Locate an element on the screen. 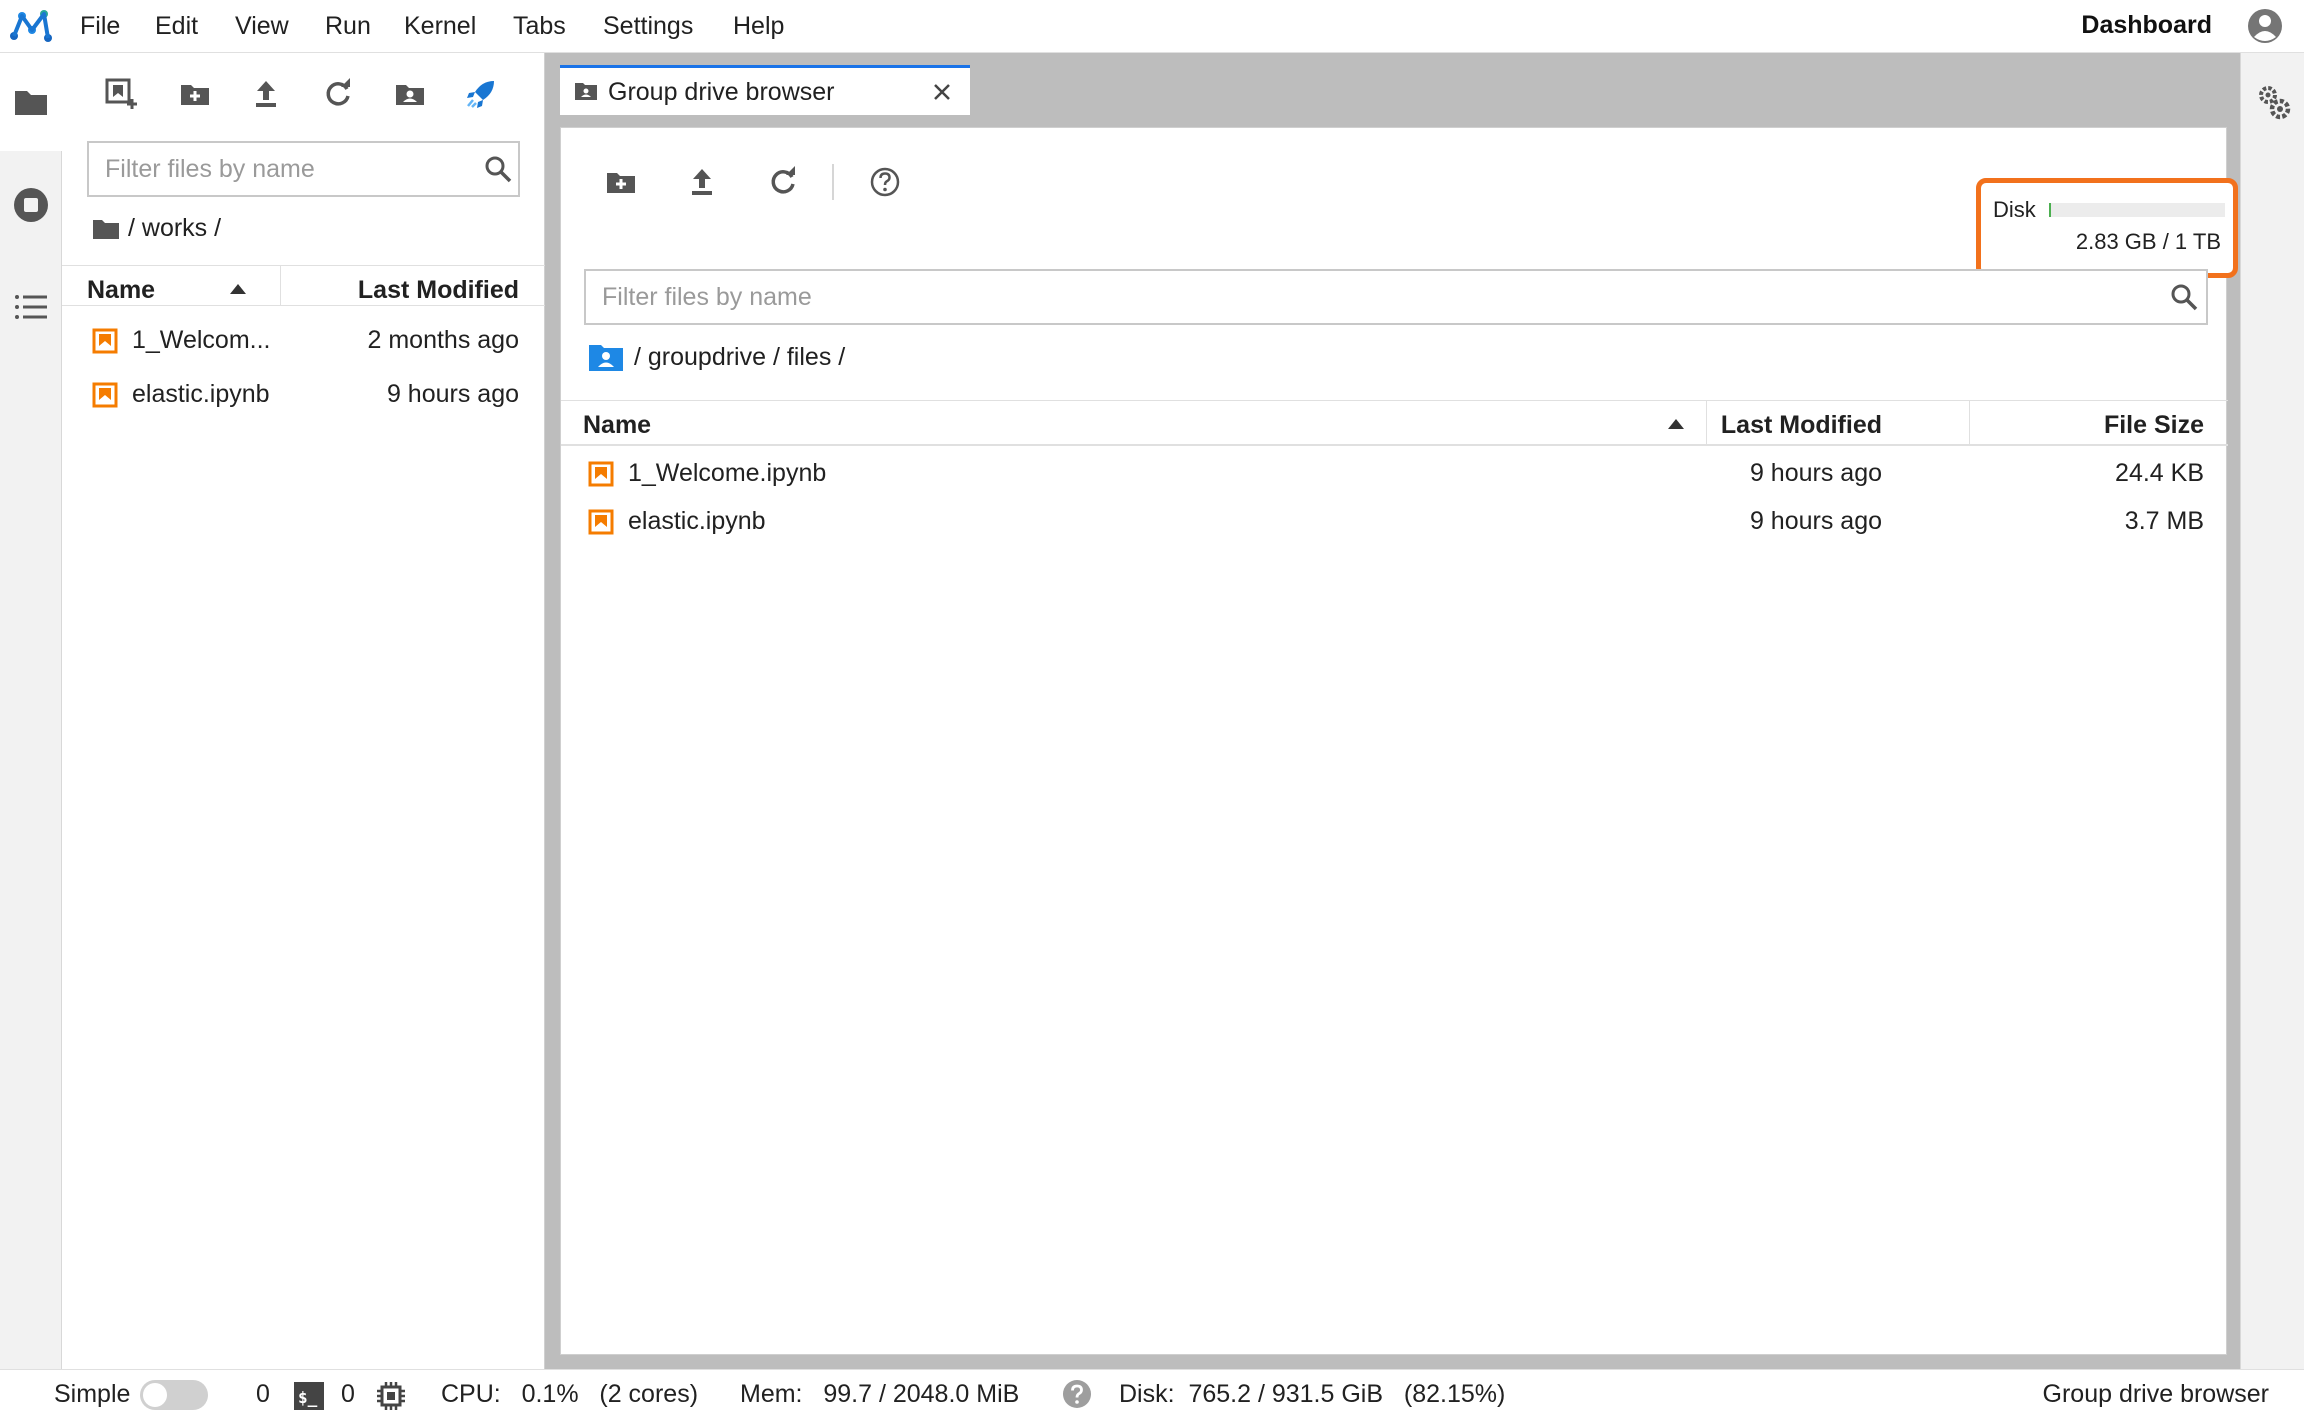  left-file-modified: 2 months ago is located at coordinates (443, 340).